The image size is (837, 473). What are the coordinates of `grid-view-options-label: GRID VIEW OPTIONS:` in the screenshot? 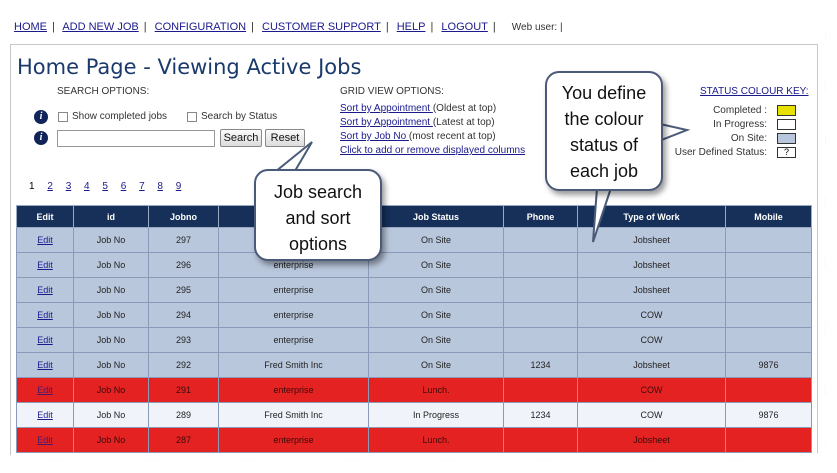 It's located at (392, 91).